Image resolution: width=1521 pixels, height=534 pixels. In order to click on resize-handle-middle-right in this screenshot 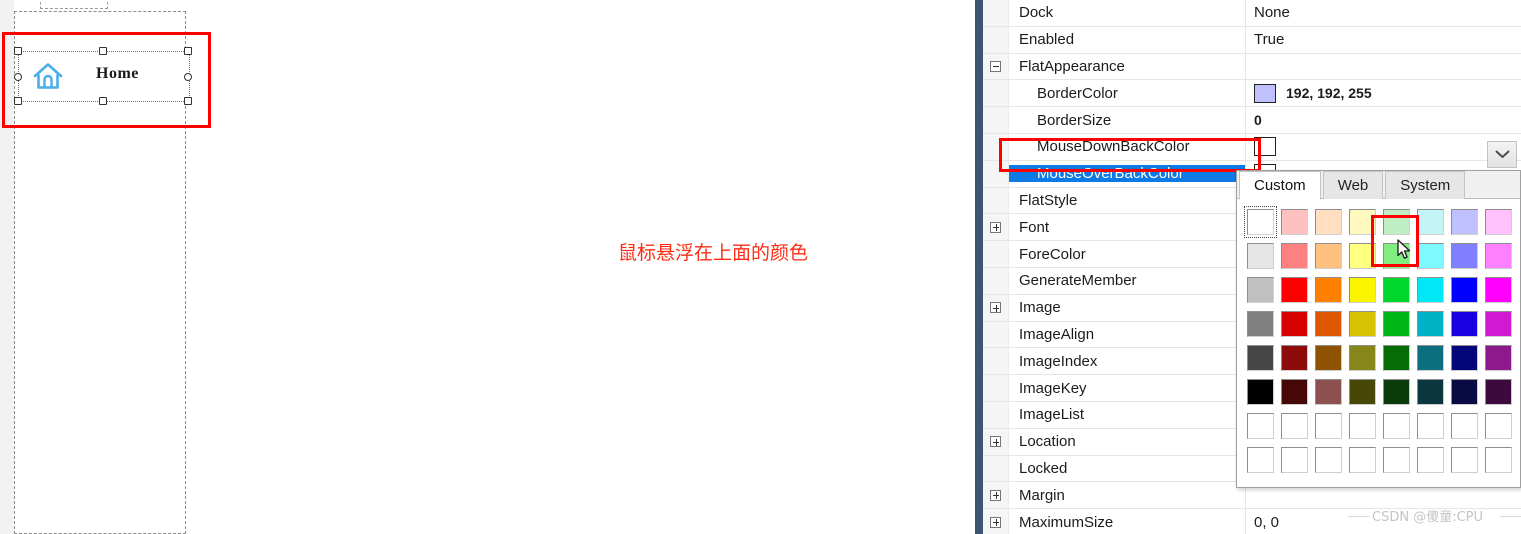, I will do `click(188, 77)`.